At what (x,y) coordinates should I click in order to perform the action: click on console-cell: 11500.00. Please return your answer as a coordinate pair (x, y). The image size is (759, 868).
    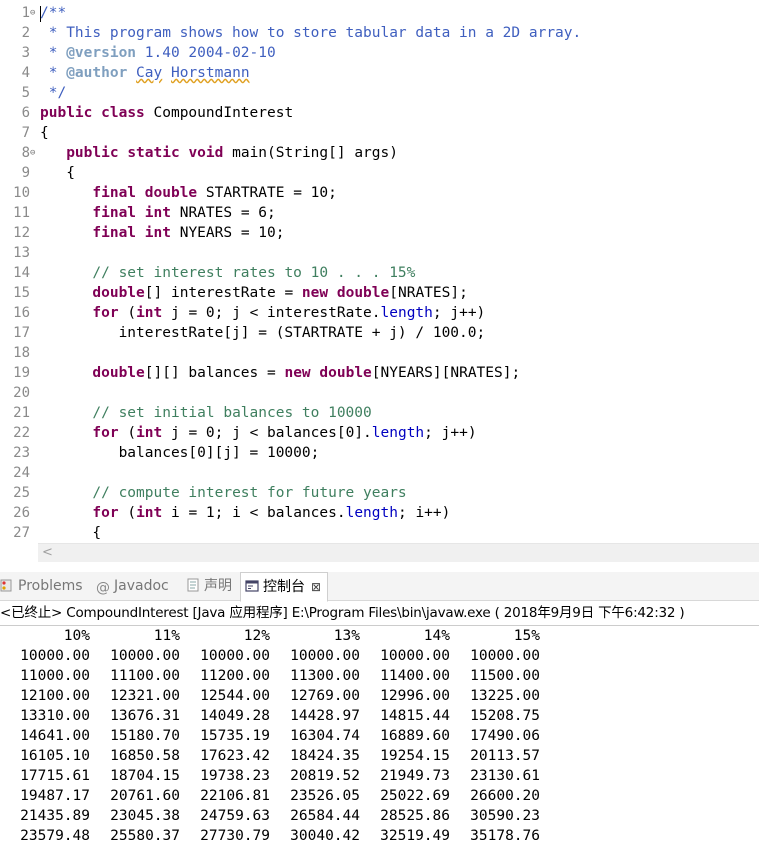
    Looking at the image, I should click on (505, 676).